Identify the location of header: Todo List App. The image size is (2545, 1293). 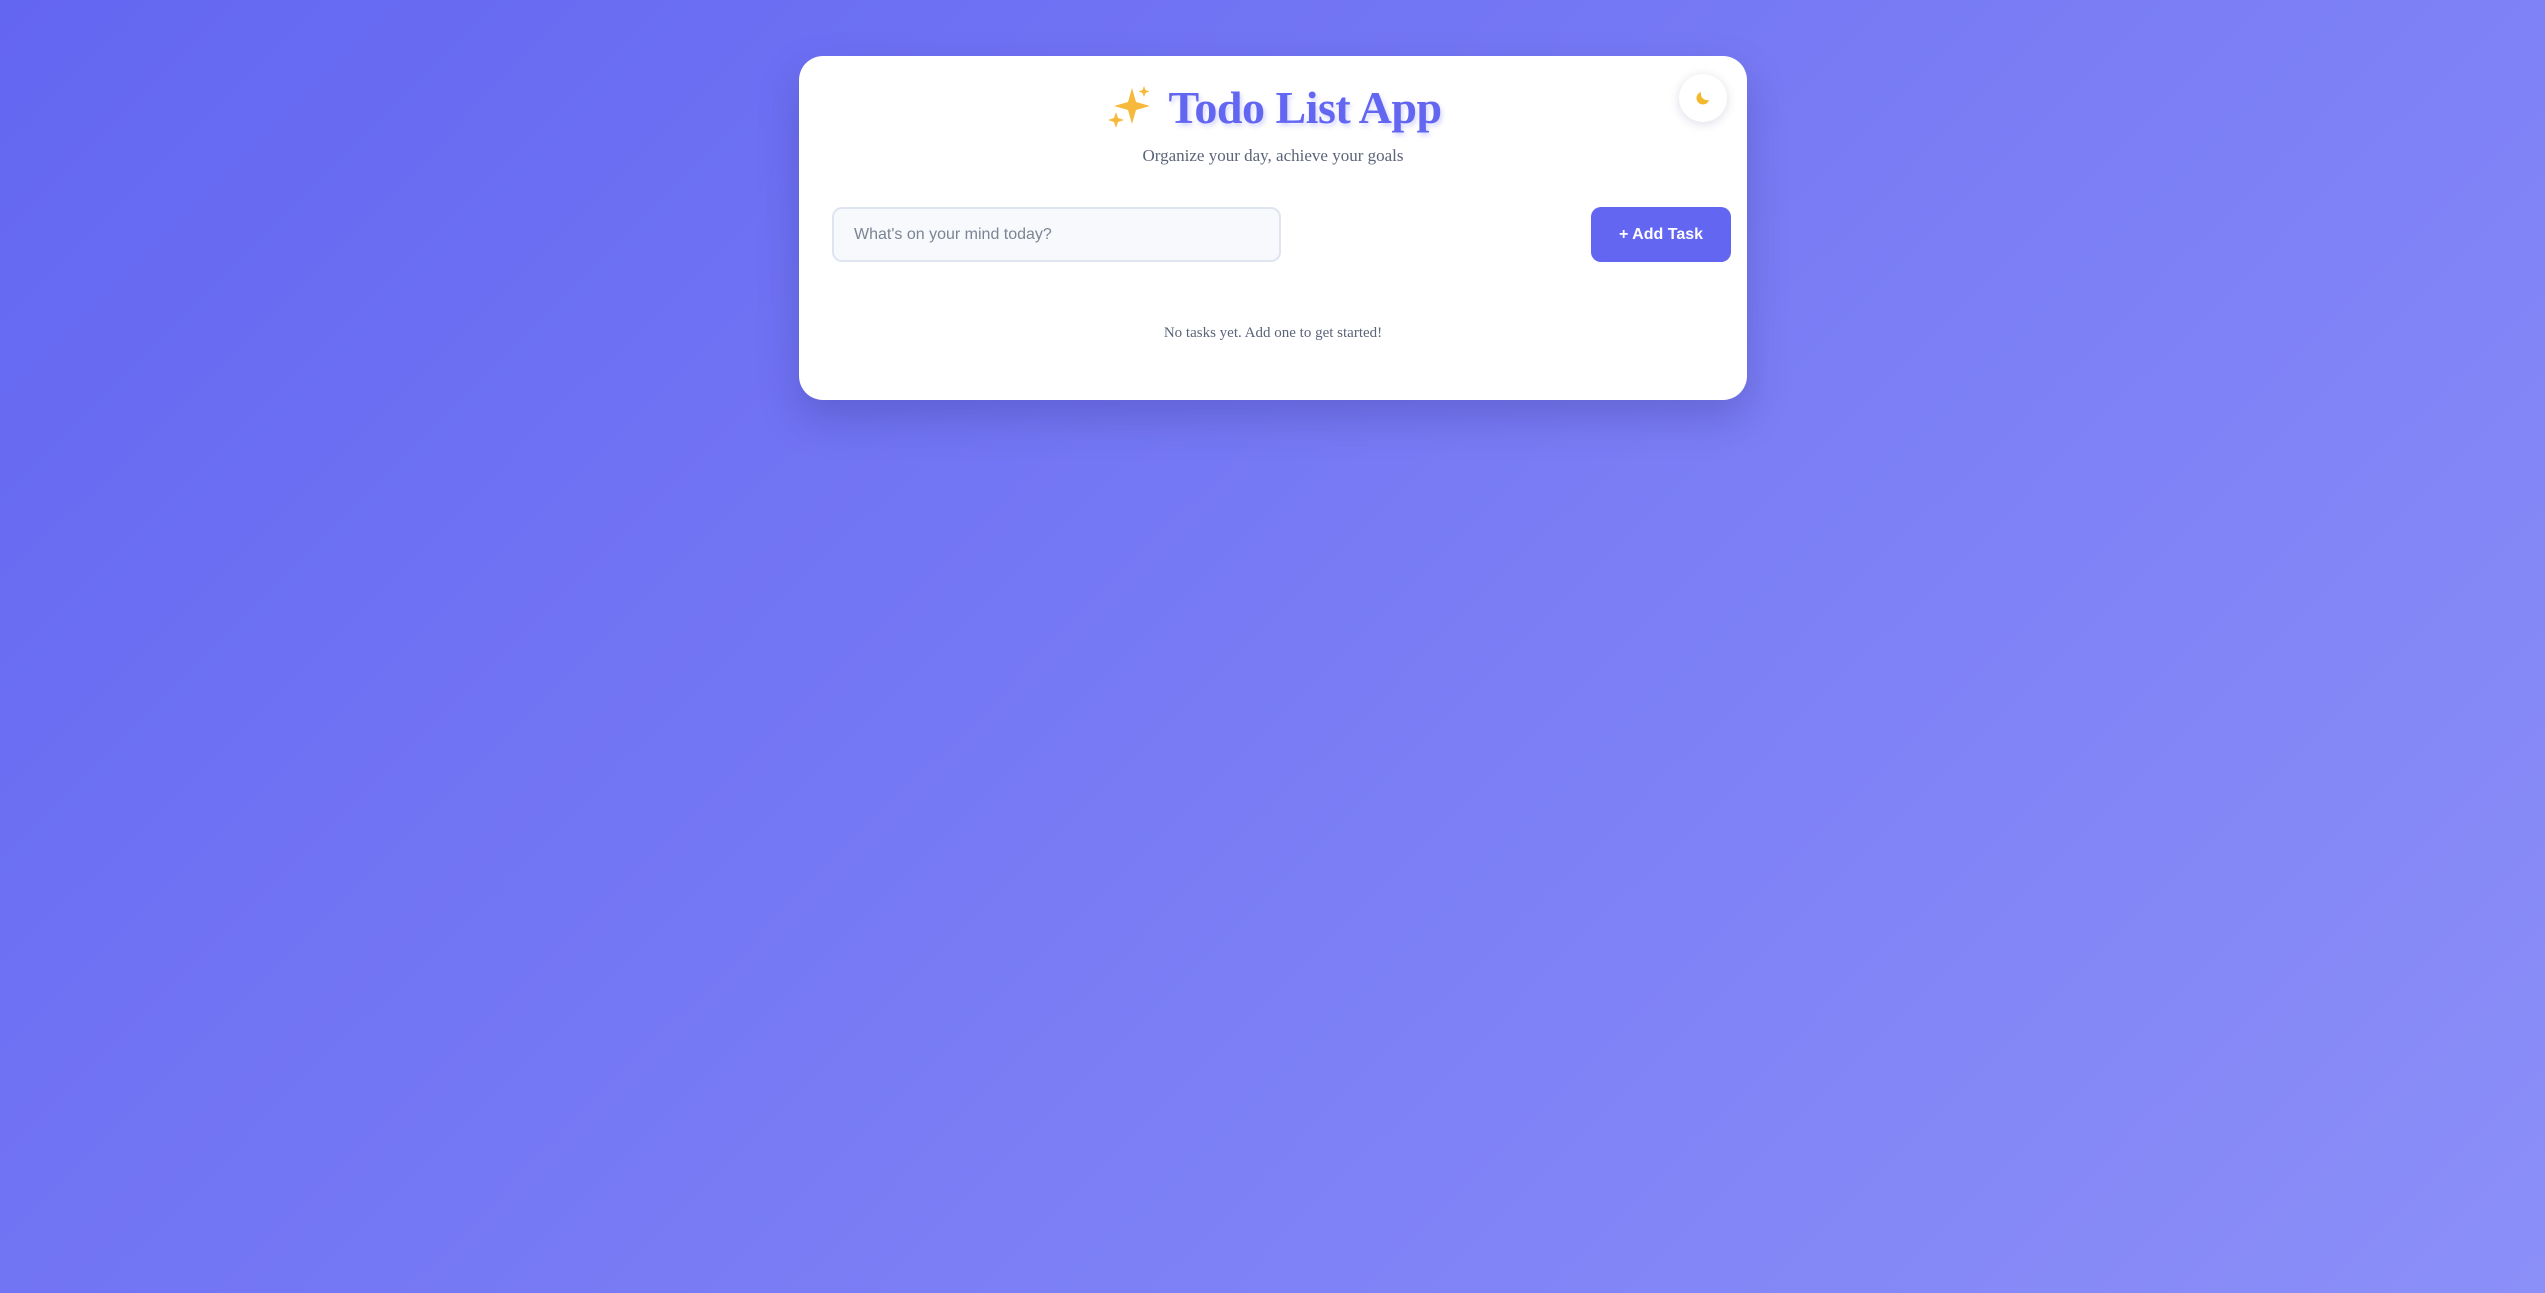
(1273, 108).